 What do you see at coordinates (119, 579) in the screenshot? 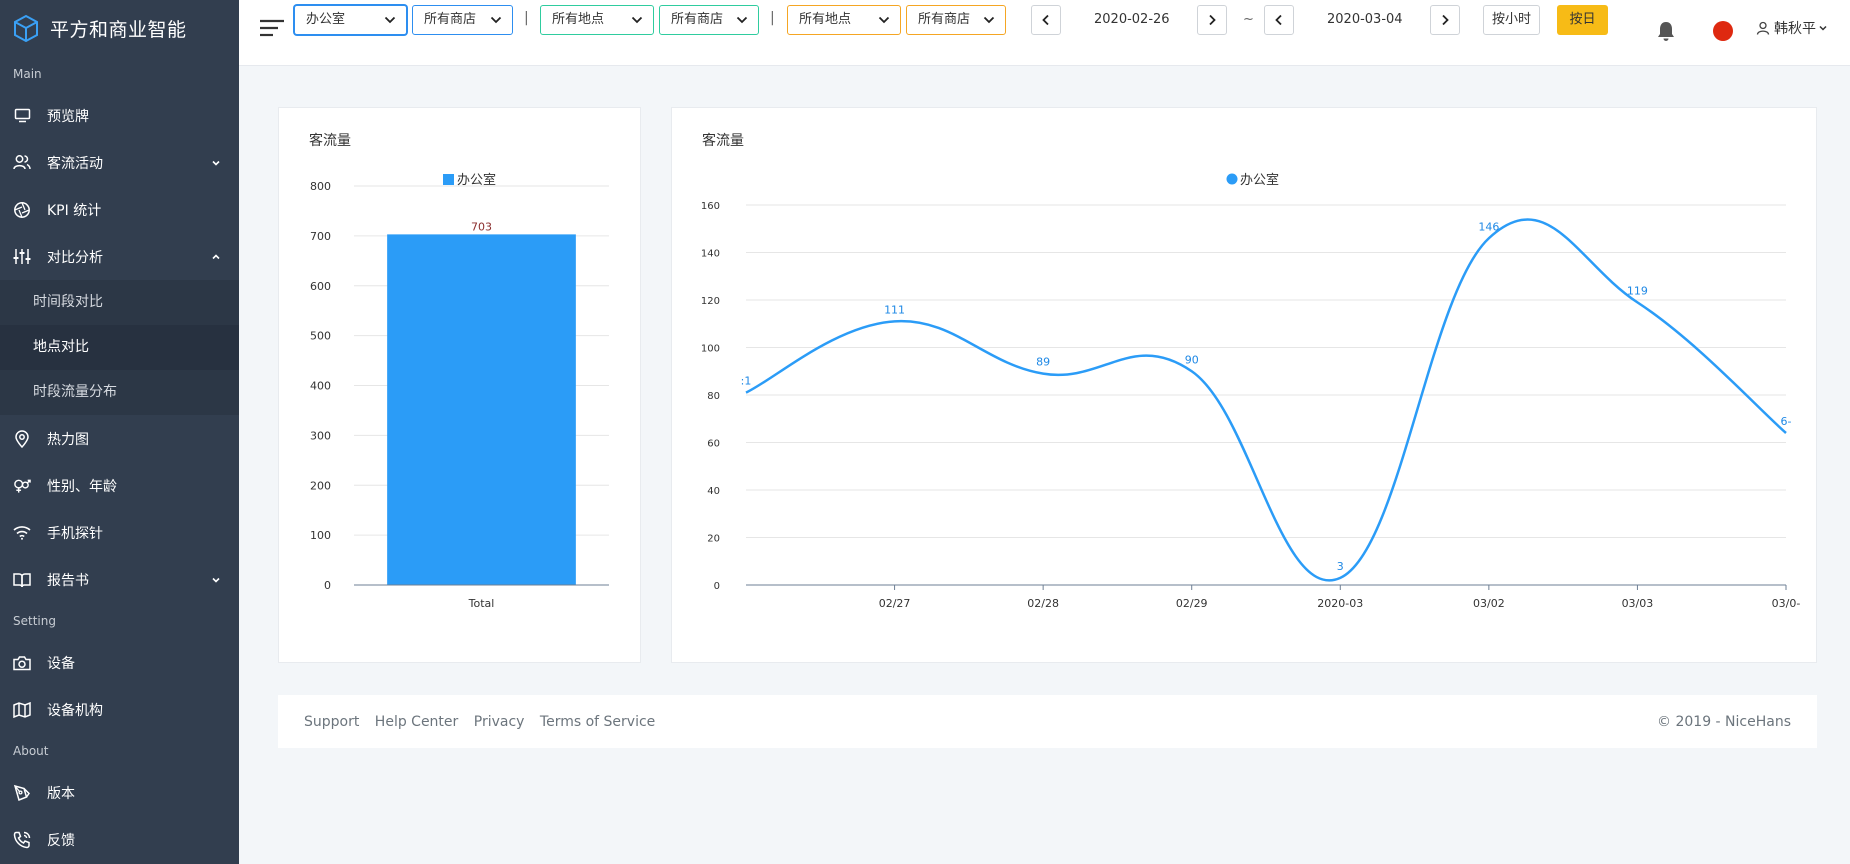
I see `sidebar-item-report: 报告书` at bounding box center [119, 579].